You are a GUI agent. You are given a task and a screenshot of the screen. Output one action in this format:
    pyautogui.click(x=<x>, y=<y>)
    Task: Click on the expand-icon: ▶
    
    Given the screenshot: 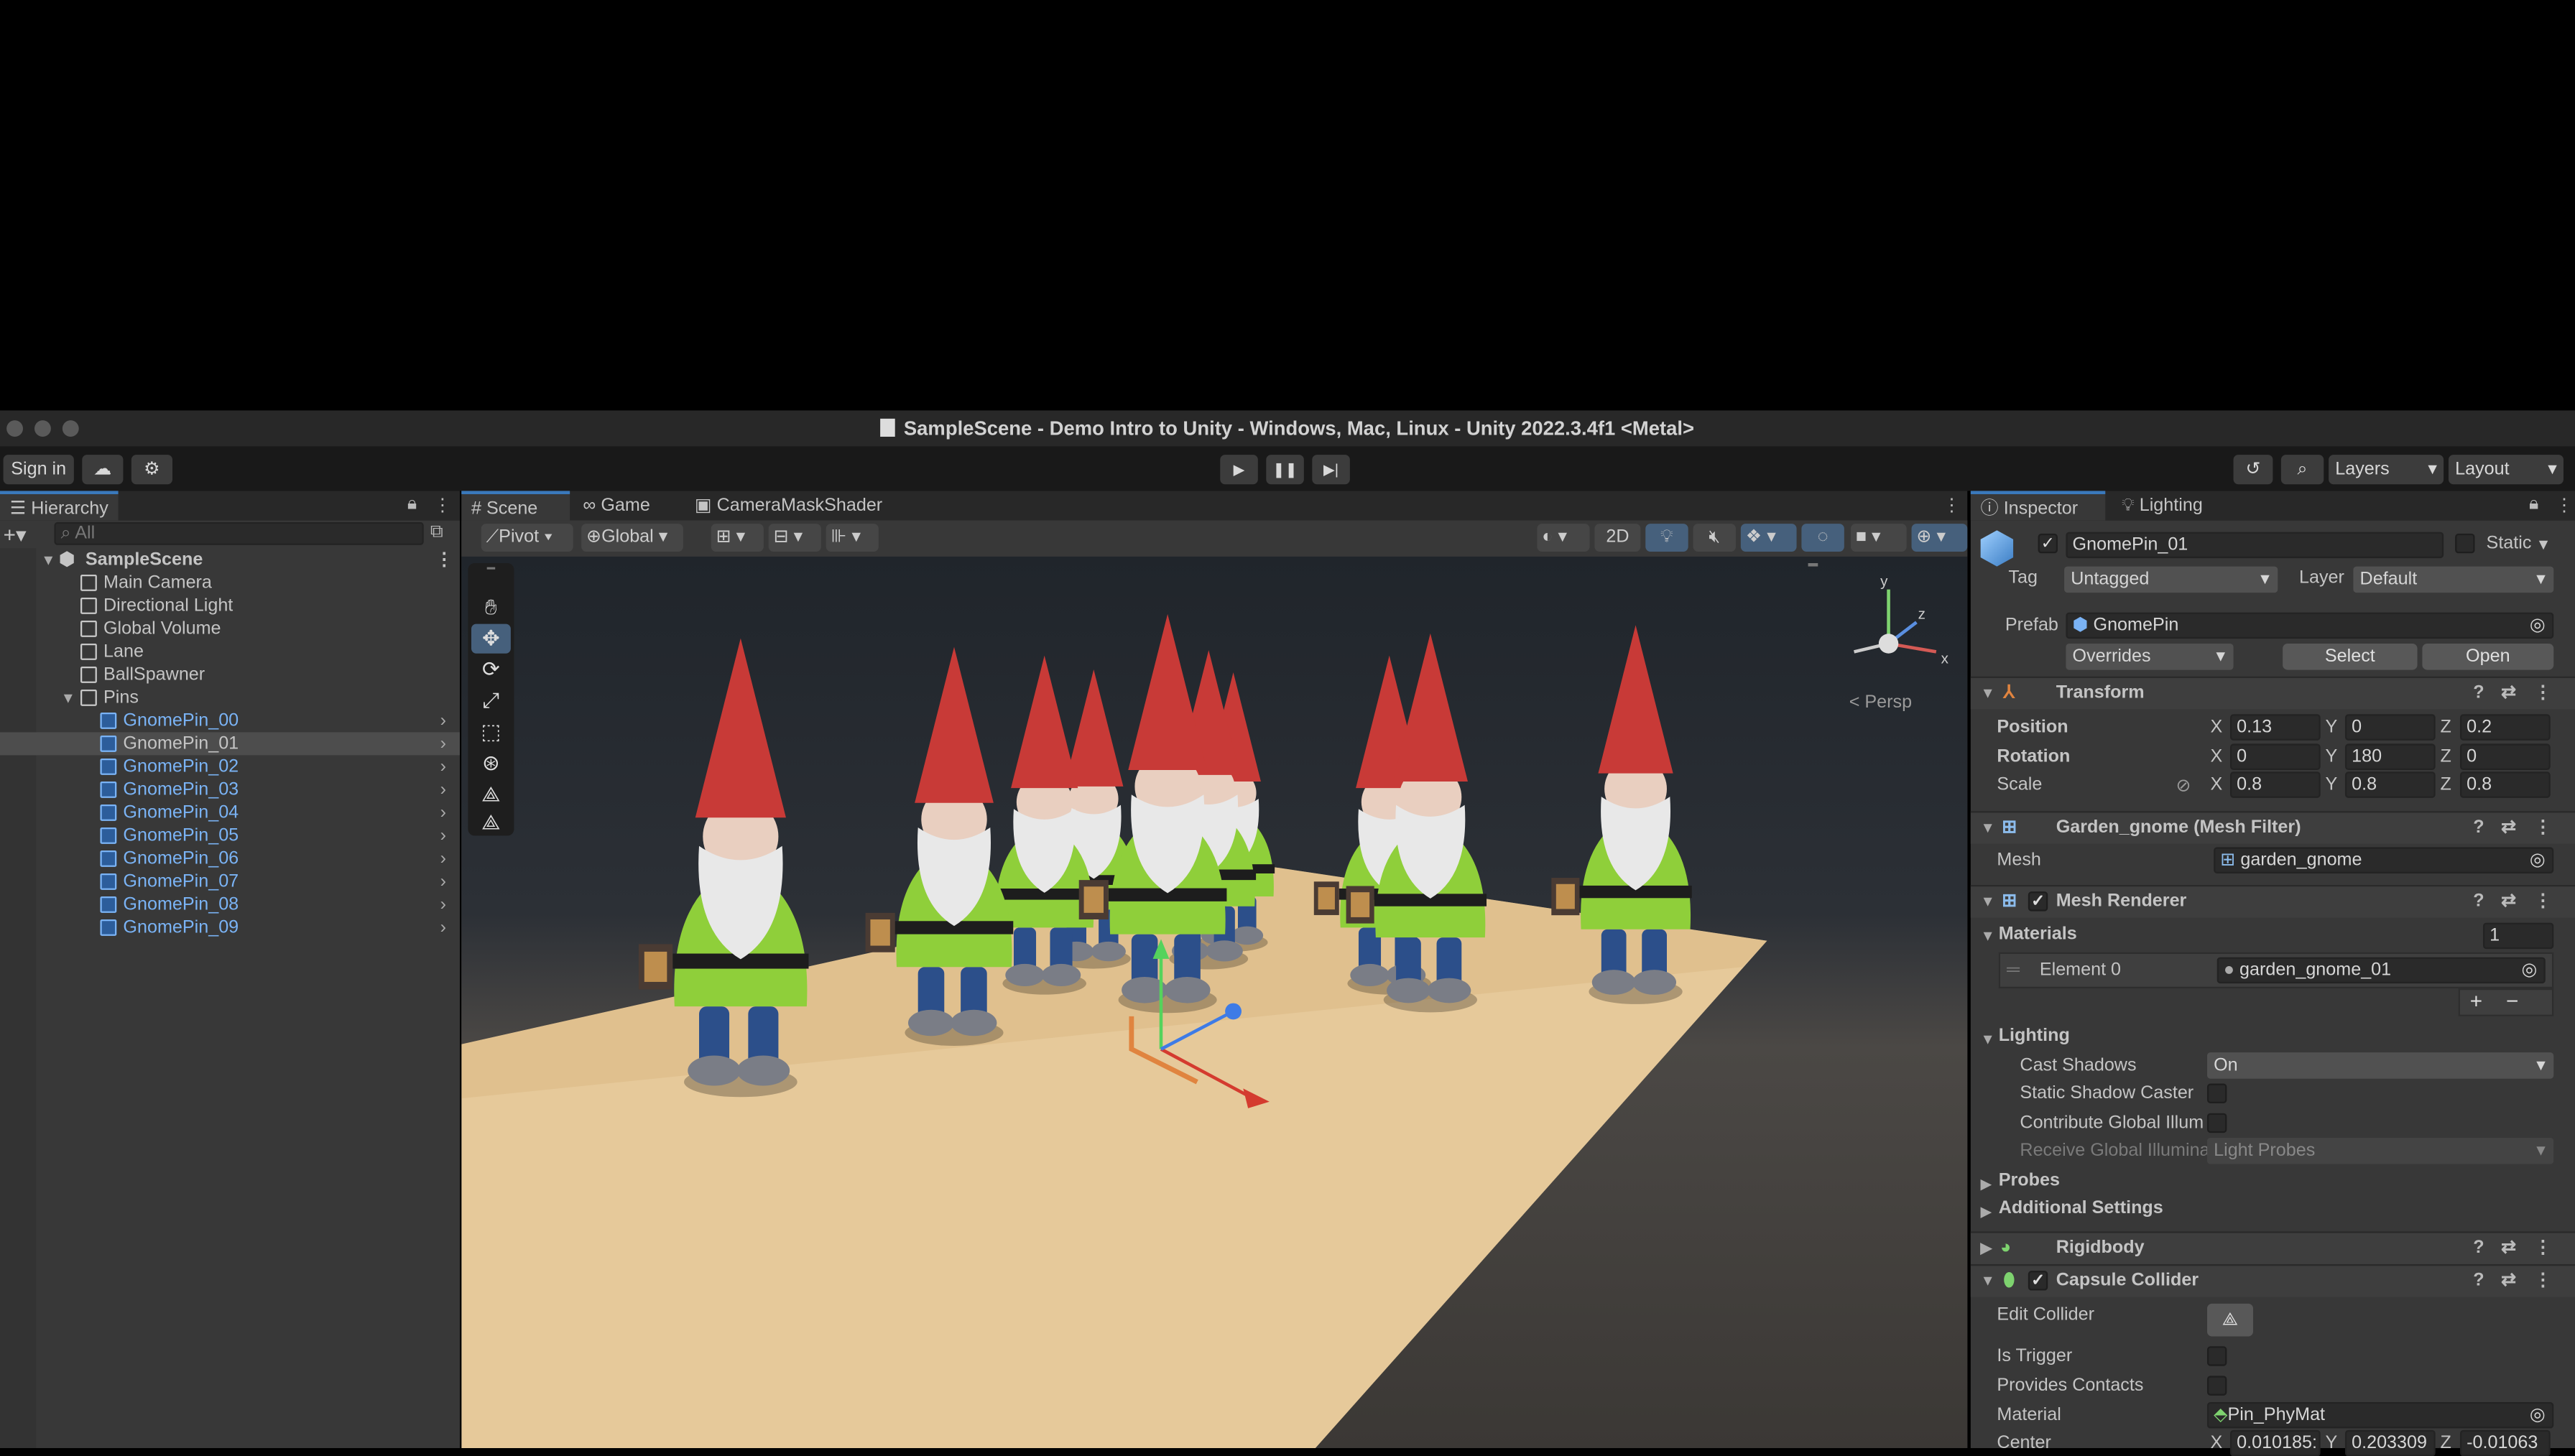 What is the action you would take?
    pyautogui.click(x=1986, y=1248)
    